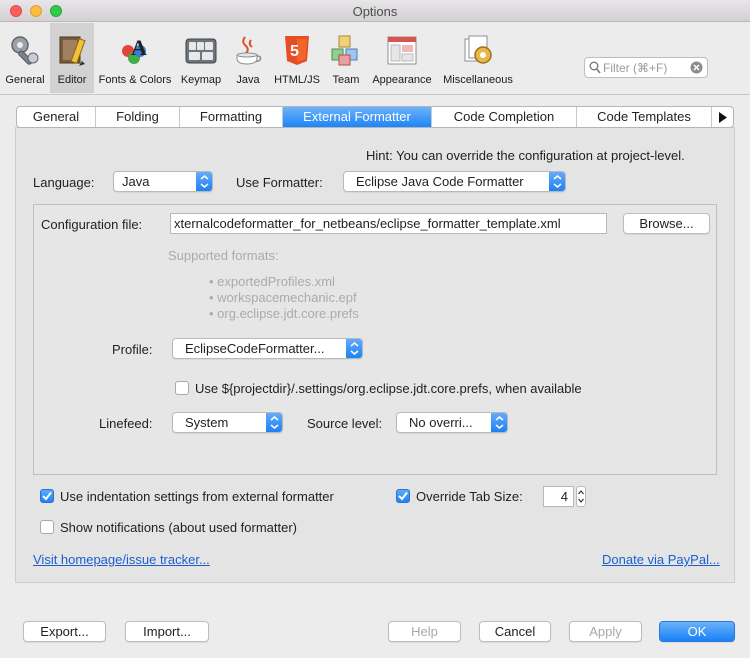  I want to click on override-tab-size-checkbox, so click(403, 496).